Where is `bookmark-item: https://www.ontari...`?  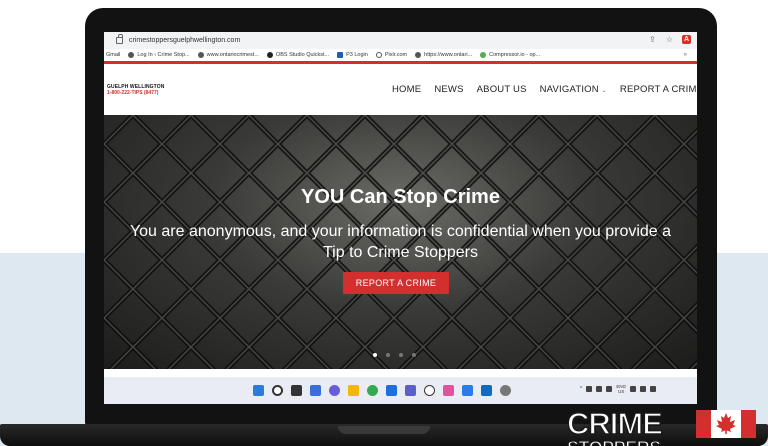
bookmark-item: https://www.ontari... is located at coordinates (443, 55).